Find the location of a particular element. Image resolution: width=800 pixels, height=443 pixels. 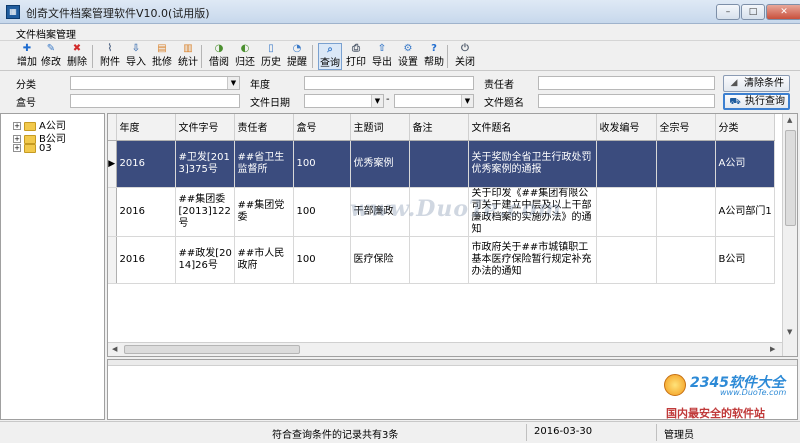

delete-button: ✖ 删除 is located at coordinates (77, 56).